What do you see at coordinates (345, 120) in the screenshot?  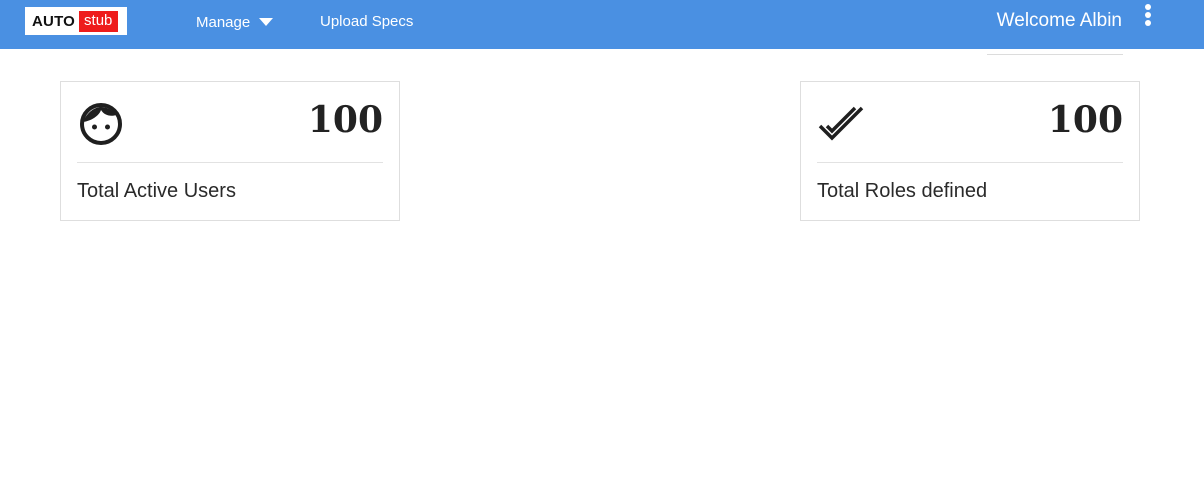 I see `active-users-count: 100` at bounding box center [345, 120].